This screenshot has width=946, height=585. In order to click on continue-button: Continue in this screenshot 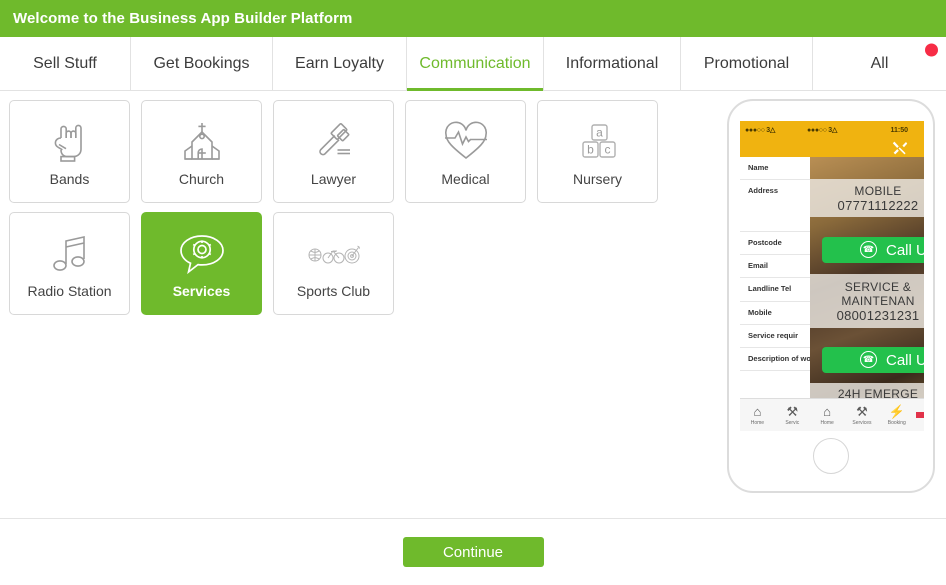, I will do `click(473, 552)`.